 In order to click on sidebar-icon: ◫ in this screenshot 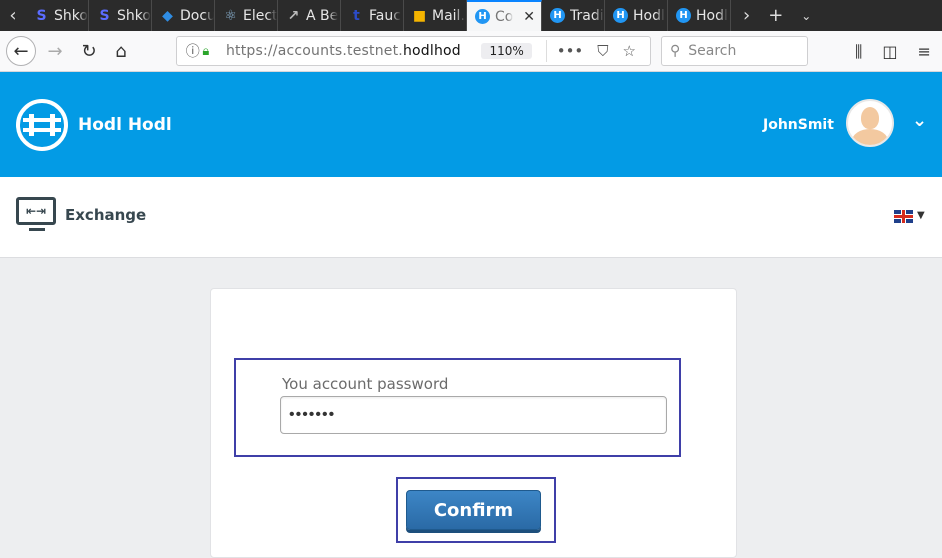, I will do `click(889, 51)`.